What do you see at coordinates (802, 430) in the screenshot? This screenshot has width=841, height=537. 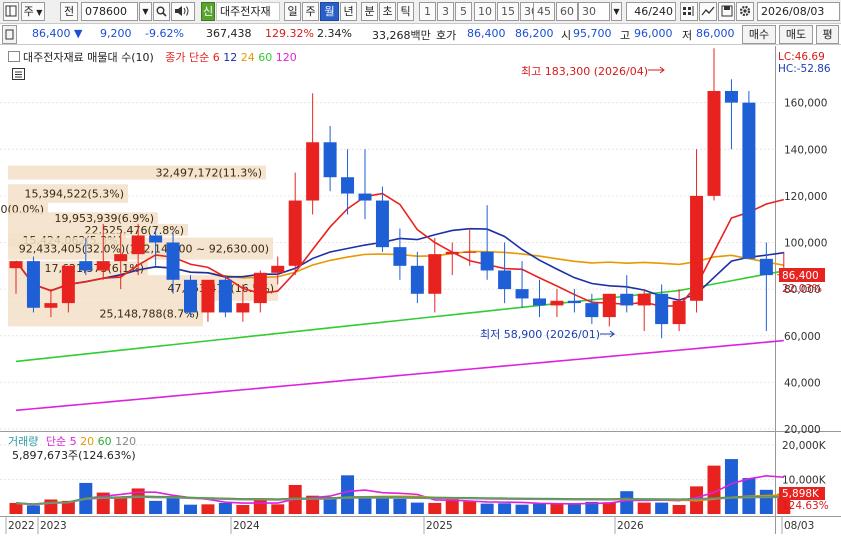 I see `price-tick-label: 20,000` at bounding box center [802, 430].